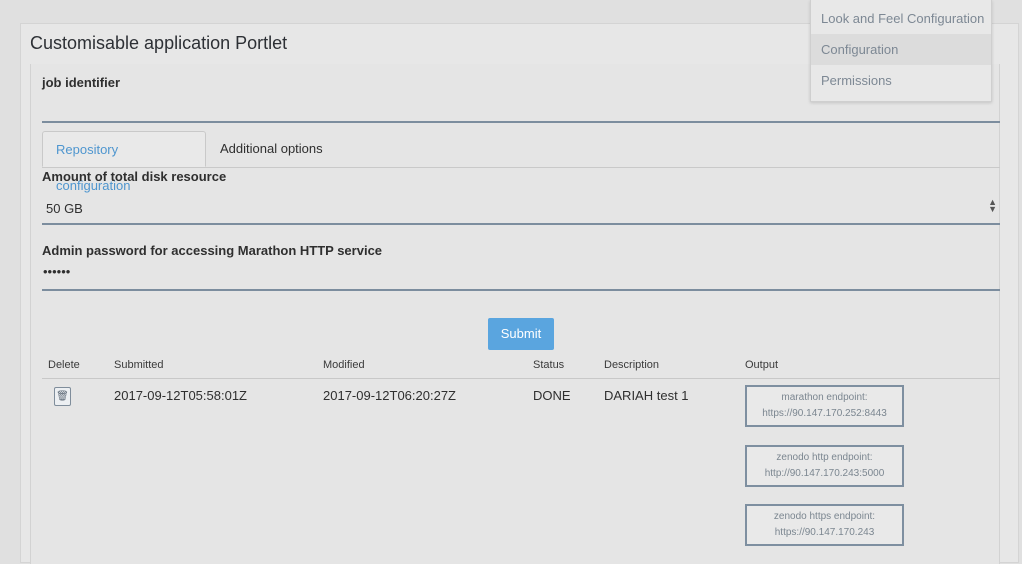 Image resolution: width=1022 pixels, height=564 pixels. I want to click on output-name: marathon endpoint:, so click(824, 397).